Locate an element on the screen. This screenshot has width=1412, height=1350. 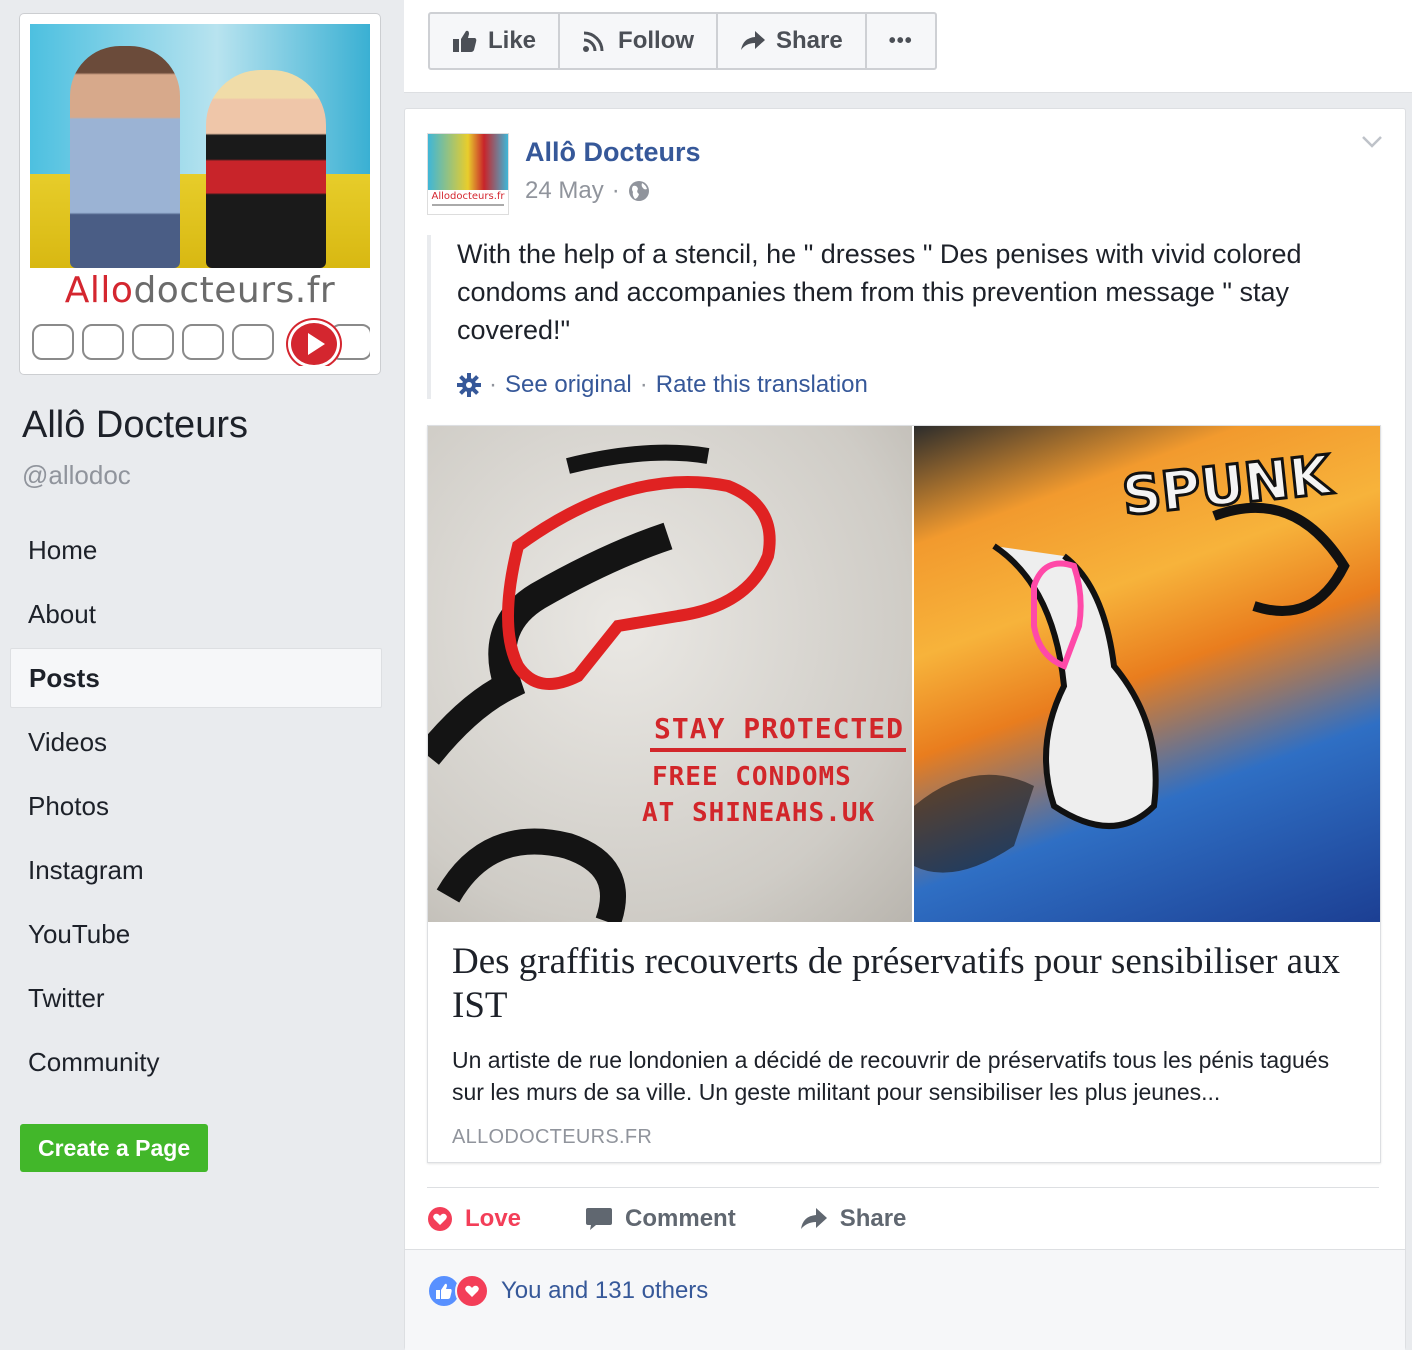
nav-item-instagram: Instagram is located at coordinates (196, 870).